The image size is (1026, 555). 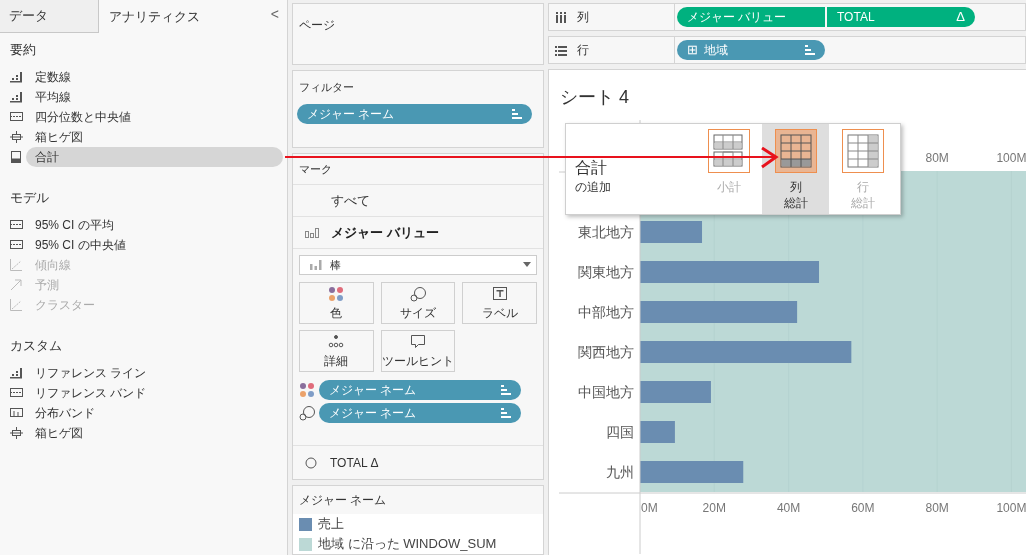 What do you see at coordinates (960, 17) in the screenshot?
I see `delta-icon: Δ` at bounding box center [960, 17].